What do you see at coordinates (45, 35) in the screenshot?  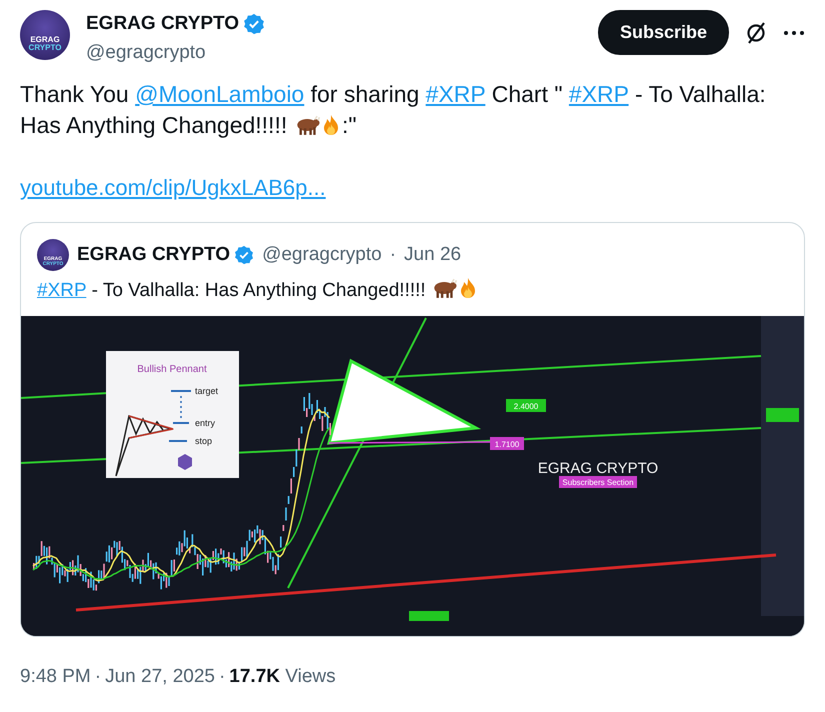 I see `avatar: EGRAG CRYPTO` at bounding box center [45, 35].